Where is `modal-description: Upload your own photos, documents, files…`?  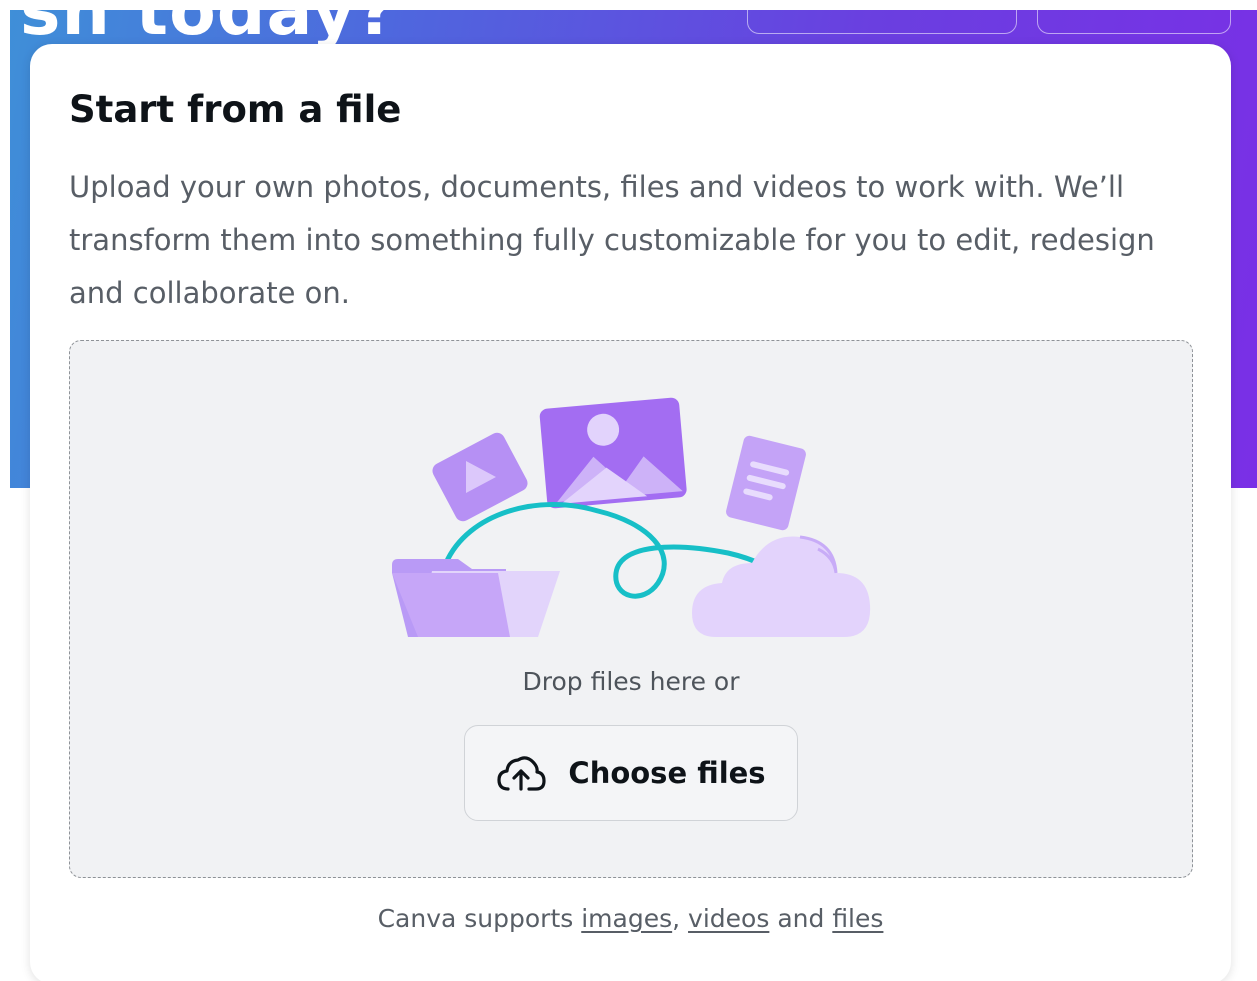 modal-description: Upload your own photos, documents, files… is located at coordinates (612, 240).